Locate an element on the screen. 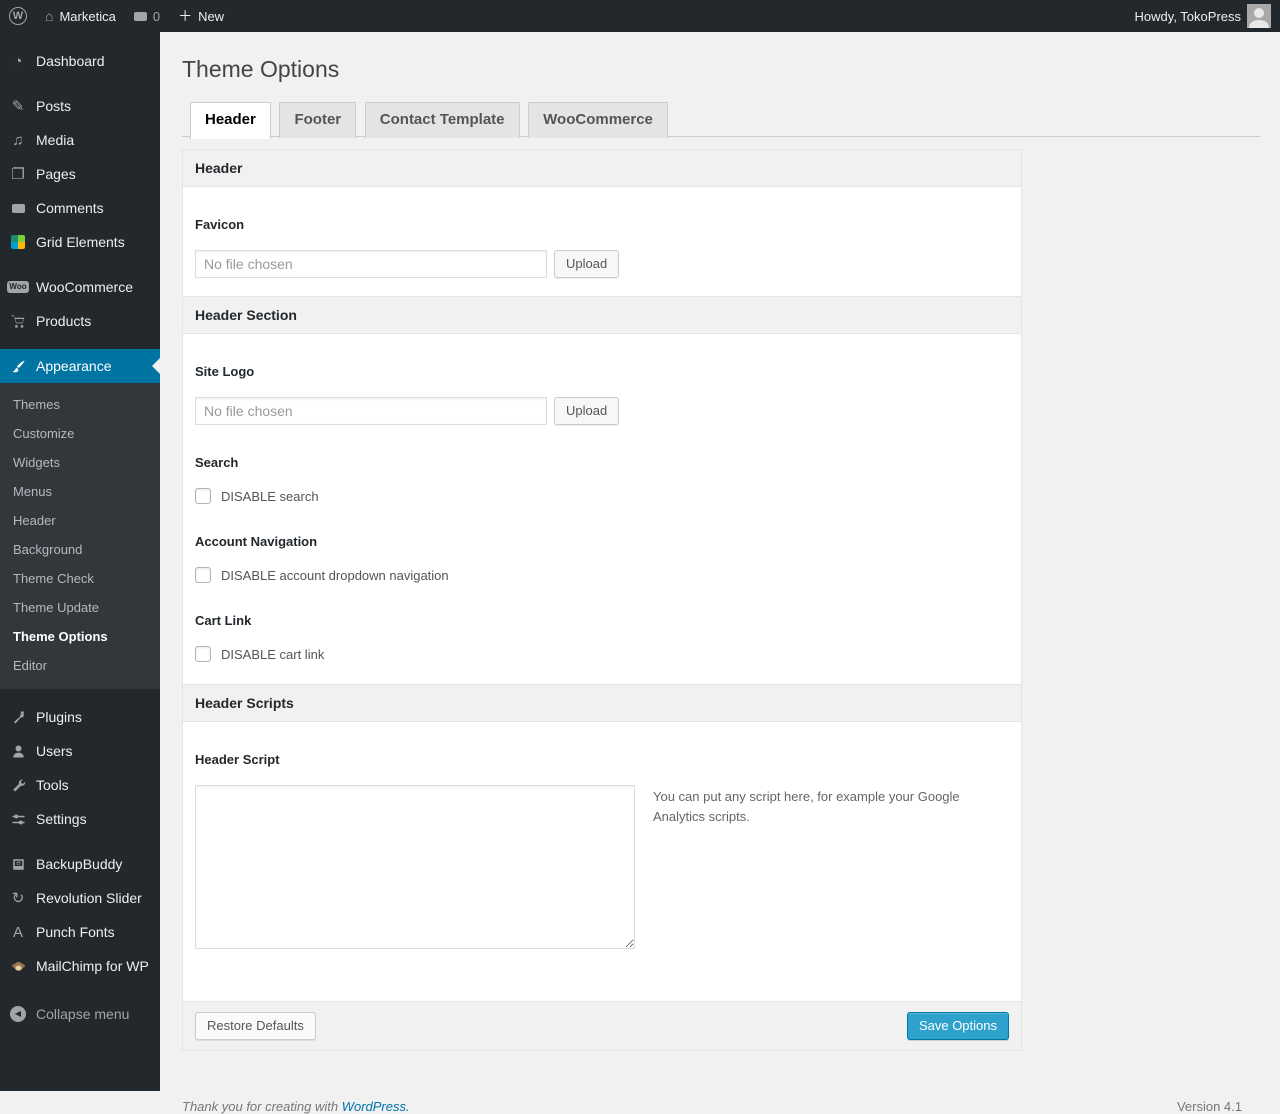  tab-contact-template: Contact Template is located at coordinates (442, 120).